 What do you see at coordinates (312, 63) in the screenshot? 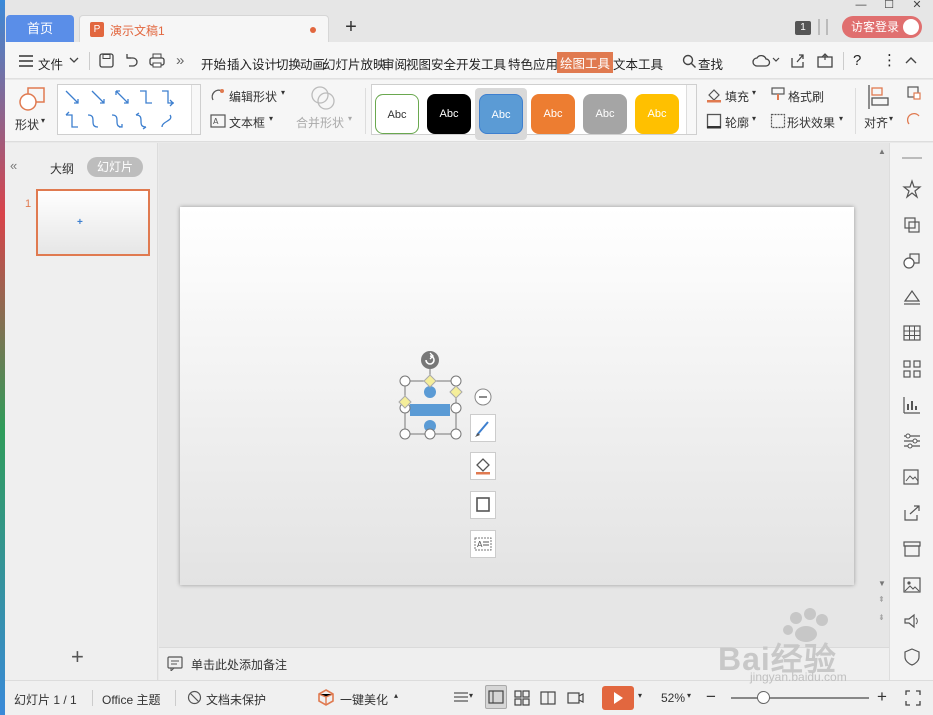
I see `menu-animation: 动画` at bounding box center [312, 63].